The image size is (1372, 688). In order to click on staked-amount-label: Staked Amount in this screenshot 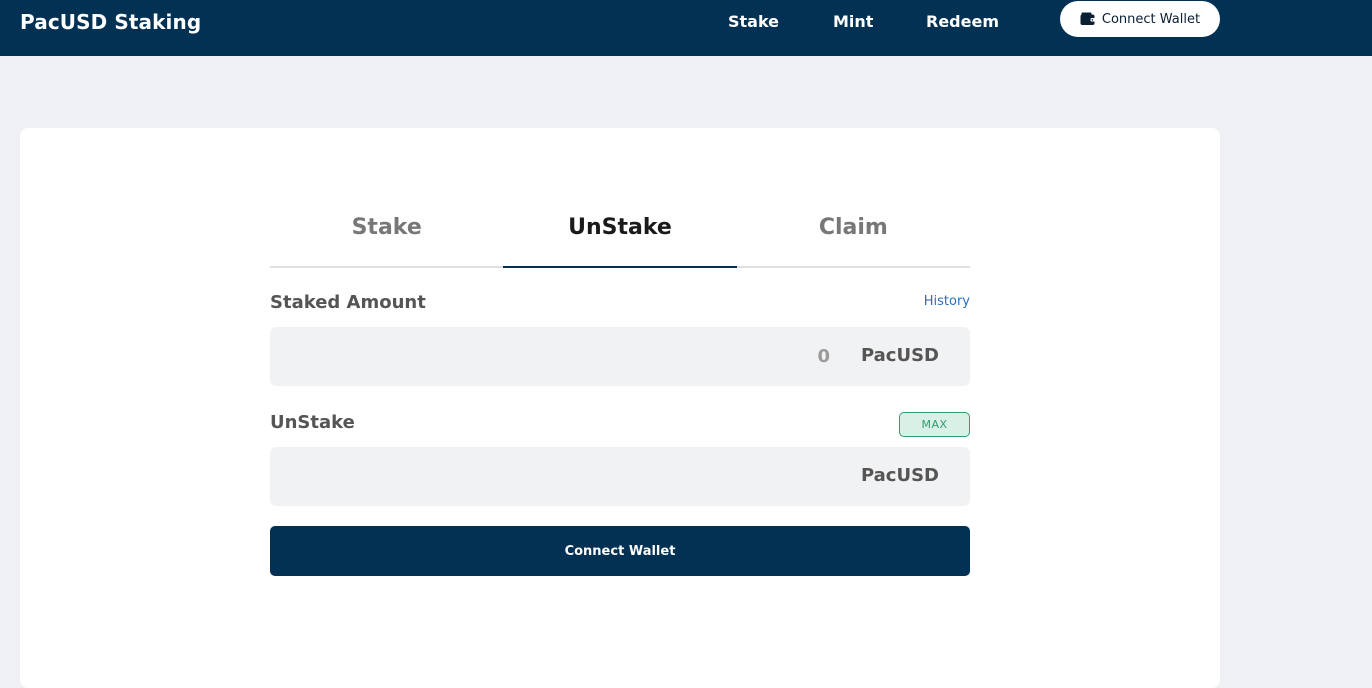, I will do `click(348, 302)`.